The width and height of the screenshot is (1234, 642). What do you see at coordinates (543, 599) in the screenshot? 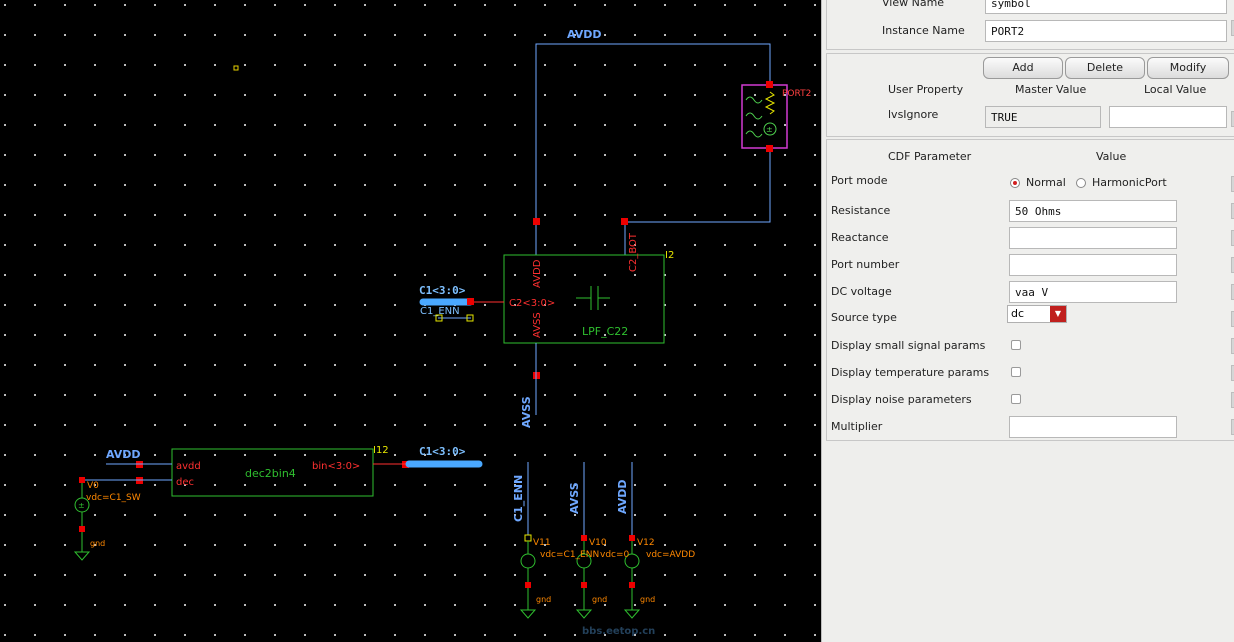
I see `v11-gnd-label: gnd` at bounding box center [543, 599].